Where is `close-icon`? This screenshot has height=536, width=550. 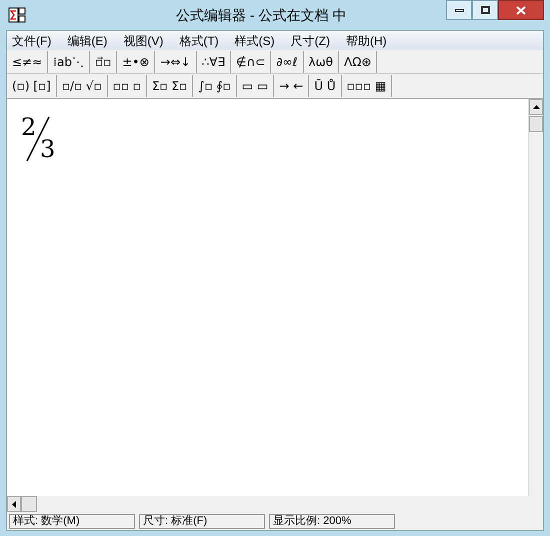
close-icon is located at coordinates (521, 10).